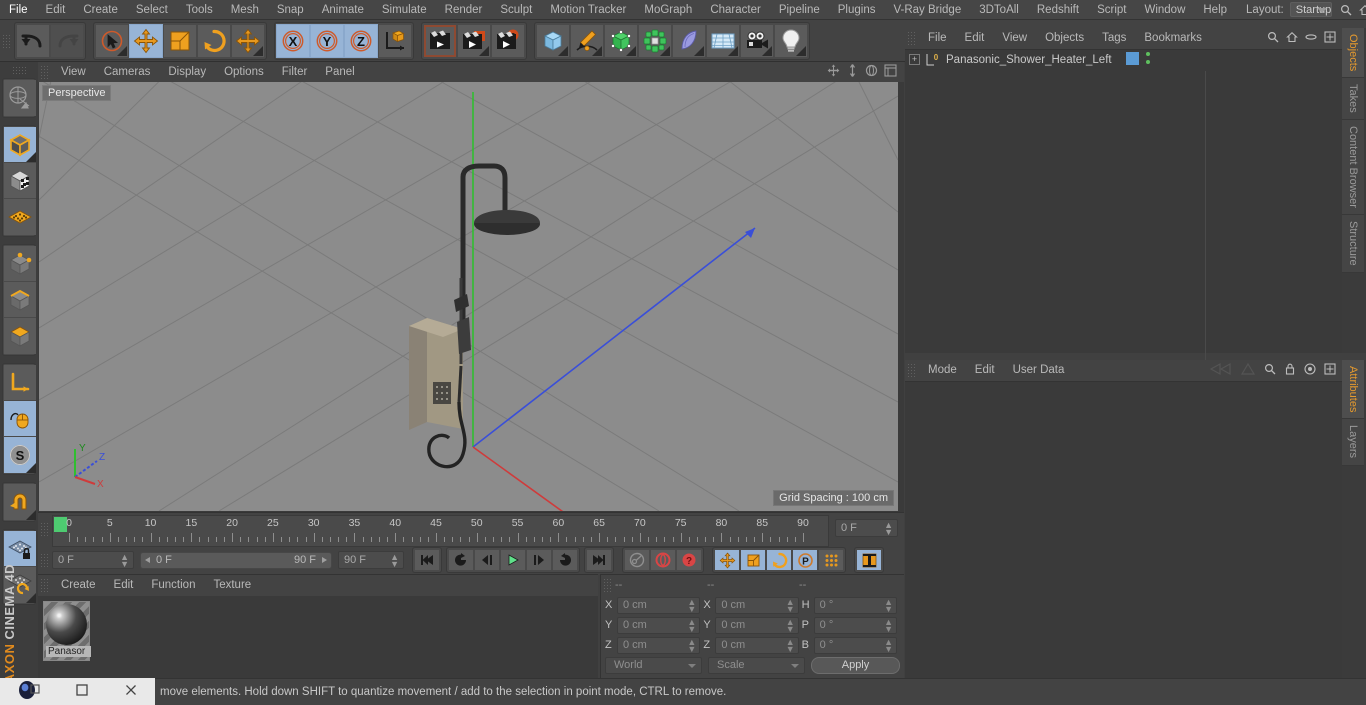  I want to click on menu-item-mesh: Mesh, so click(245, 10).